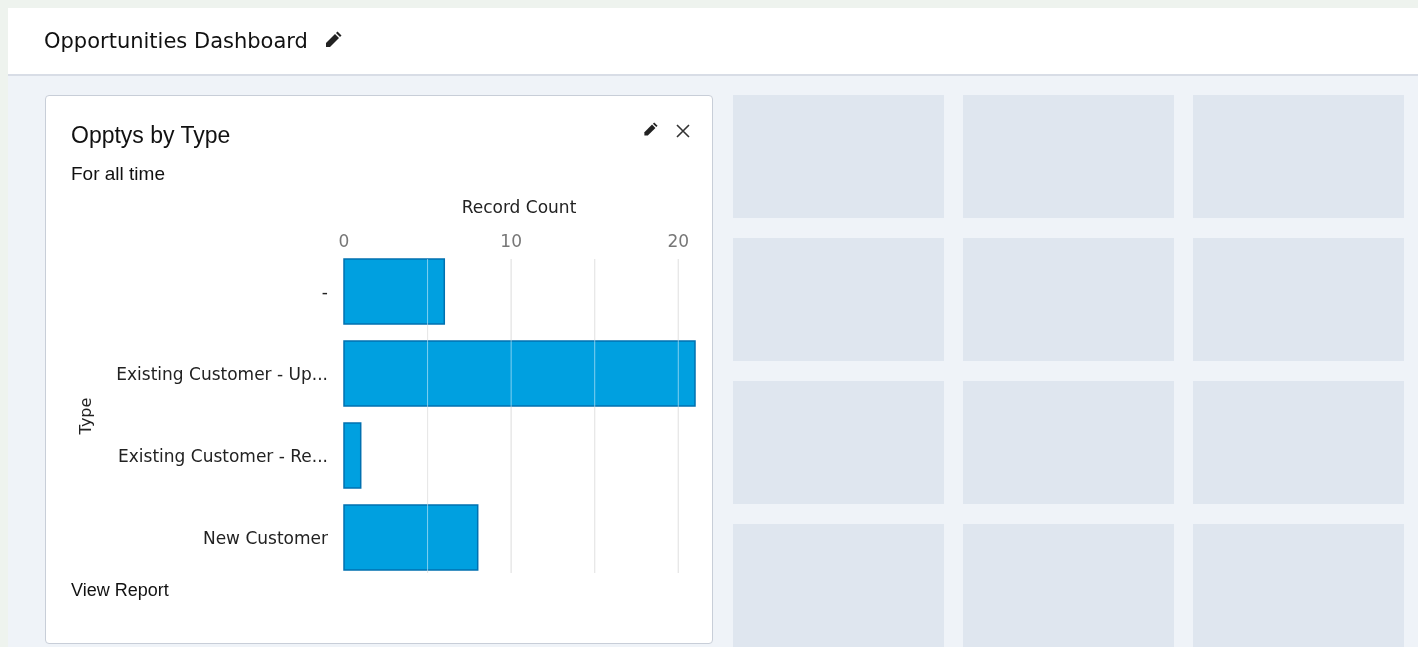  Describe the element at coordinates (176, 41) in the screenshot. I see `dashboard-title: Opportunities Dashboard` at that location.